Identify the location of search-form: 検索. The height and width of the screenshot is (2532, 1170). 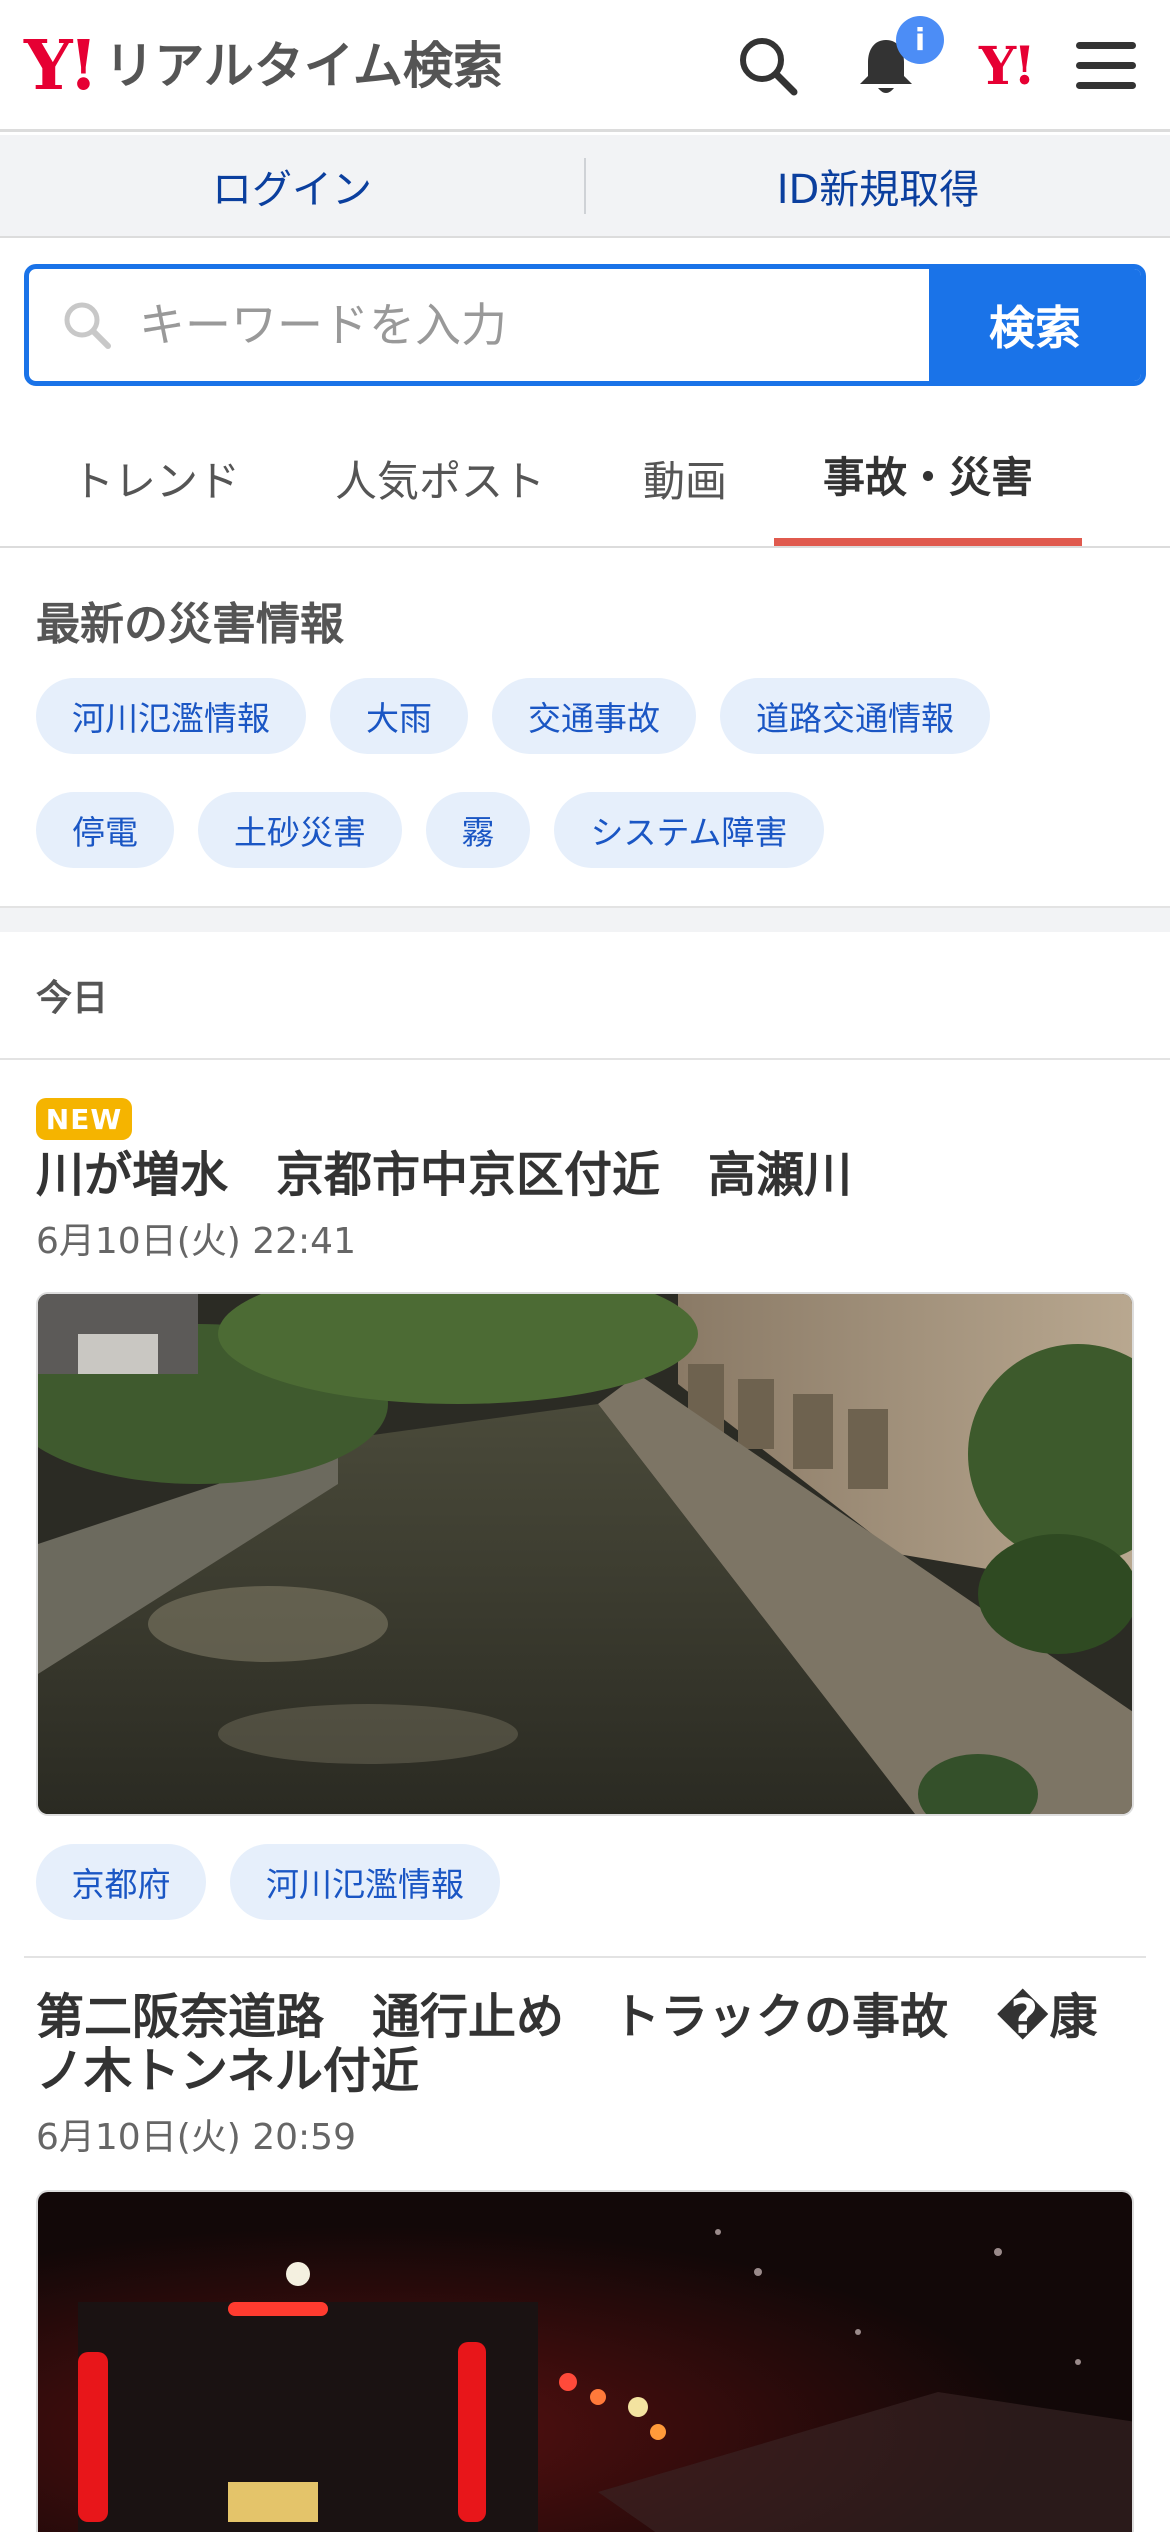
(585, 325).